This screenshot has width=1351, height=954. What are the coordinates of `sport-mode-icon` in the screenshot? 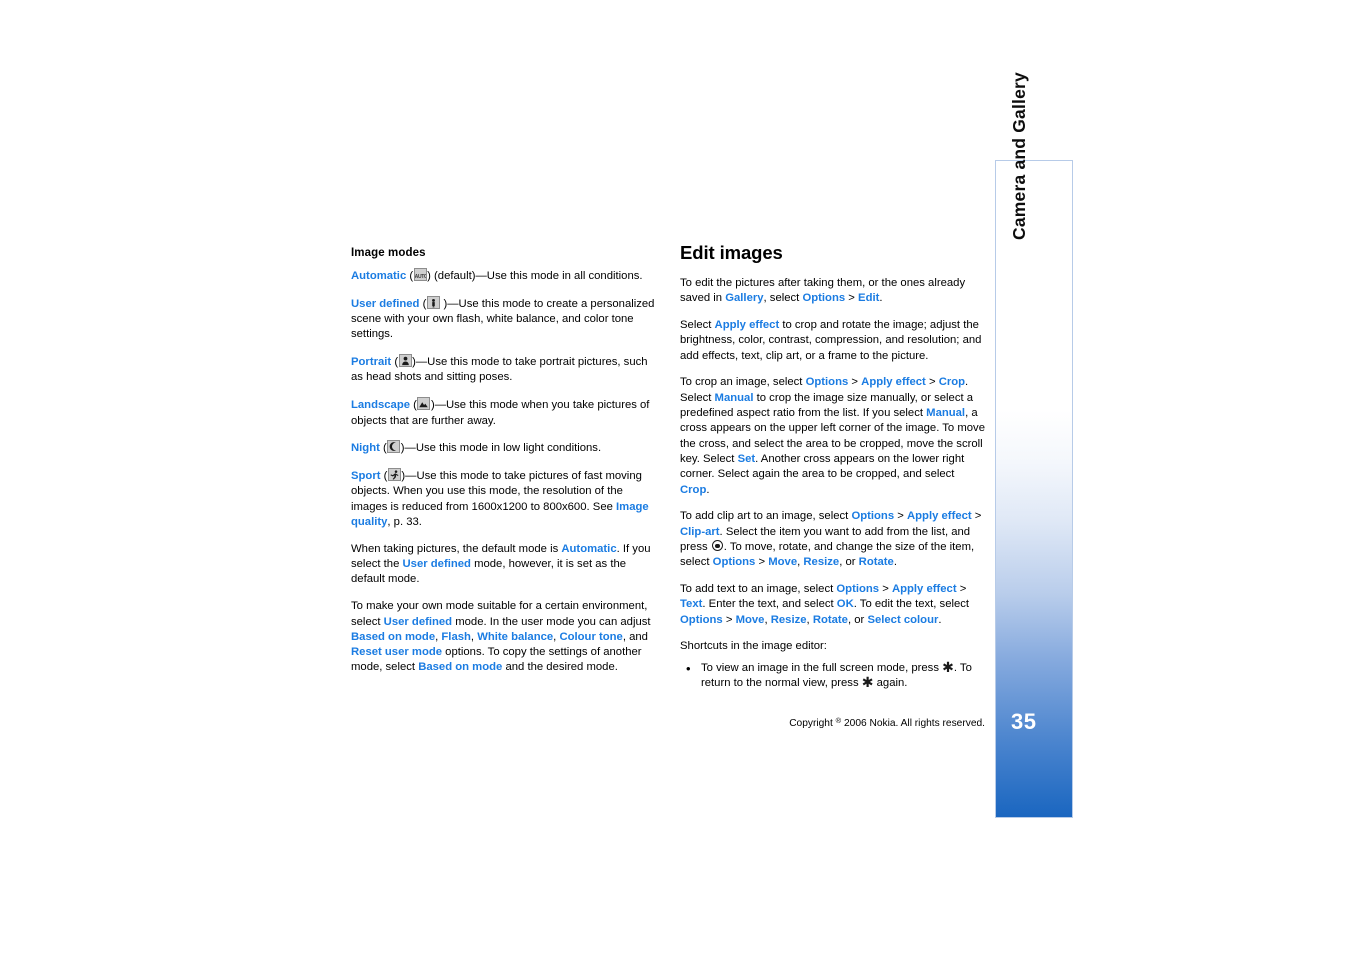 It's located at (394, 475).